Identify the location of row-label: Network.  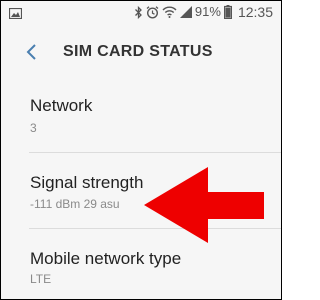
(61, 105).